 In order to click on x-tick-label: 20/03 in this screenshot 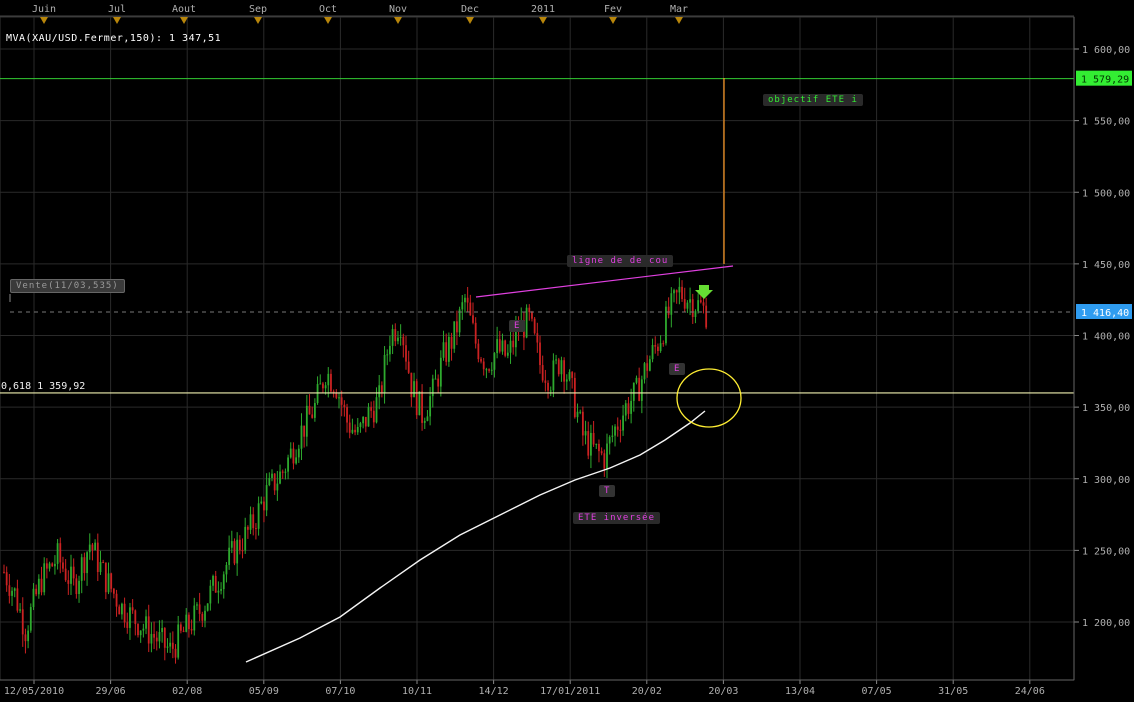, I will do `click(723, 691)`.